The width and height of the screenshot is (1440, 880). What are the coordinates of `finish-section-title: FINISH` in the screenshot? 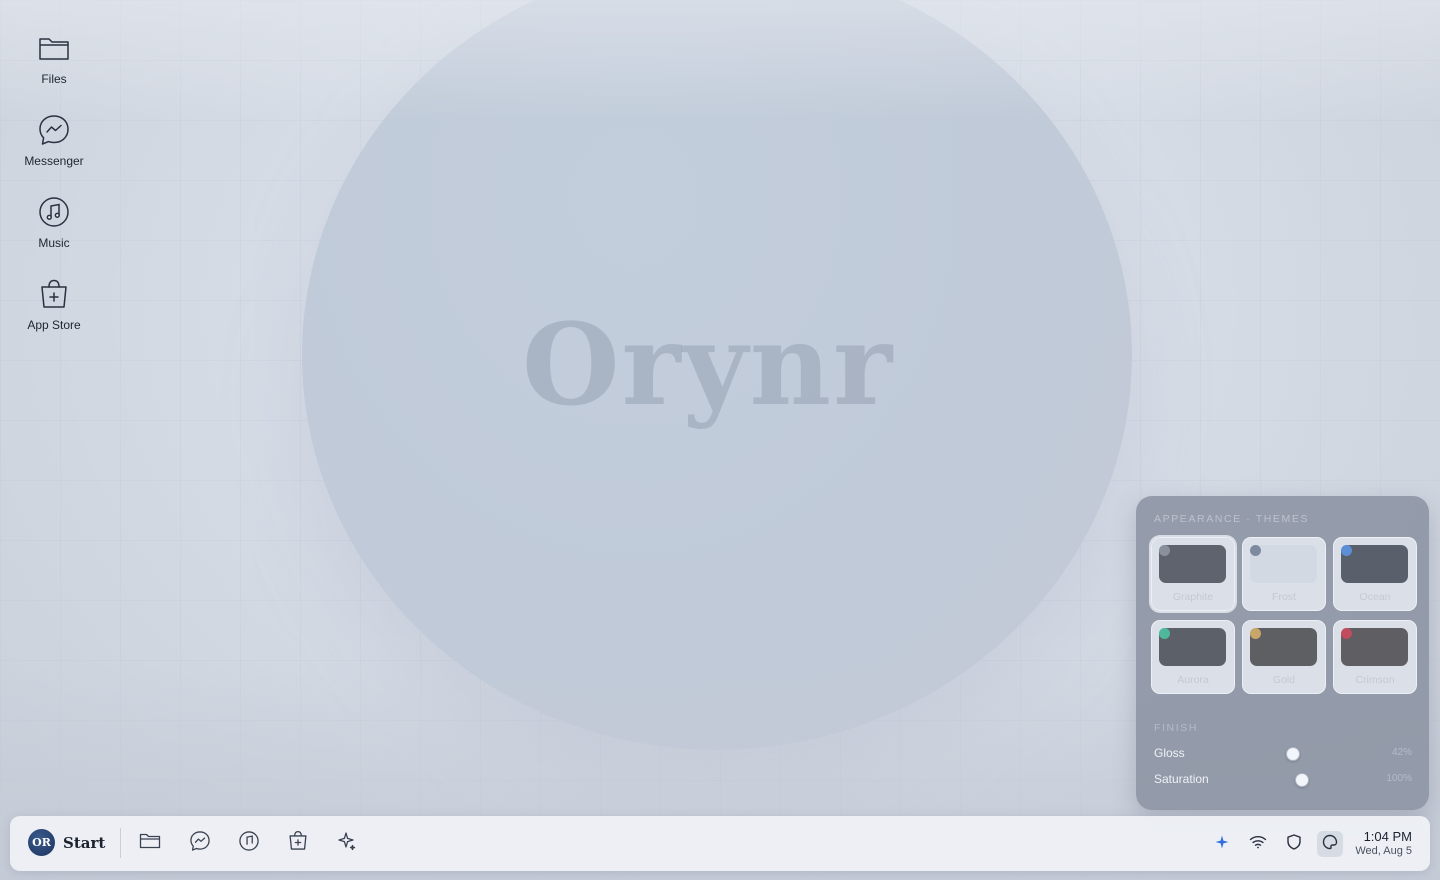 It's located at (1176, 728).